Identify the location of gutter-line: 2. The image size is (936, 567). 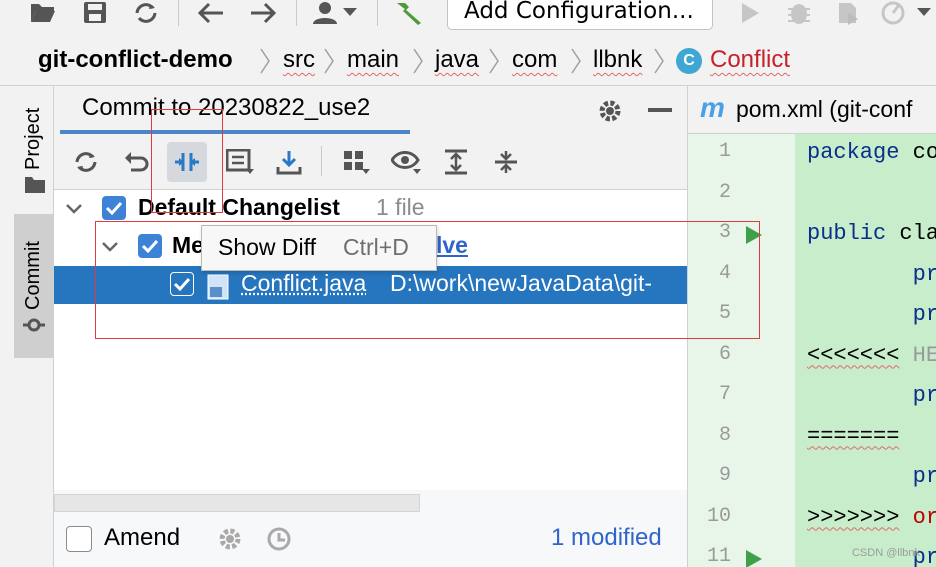
(741, 195).